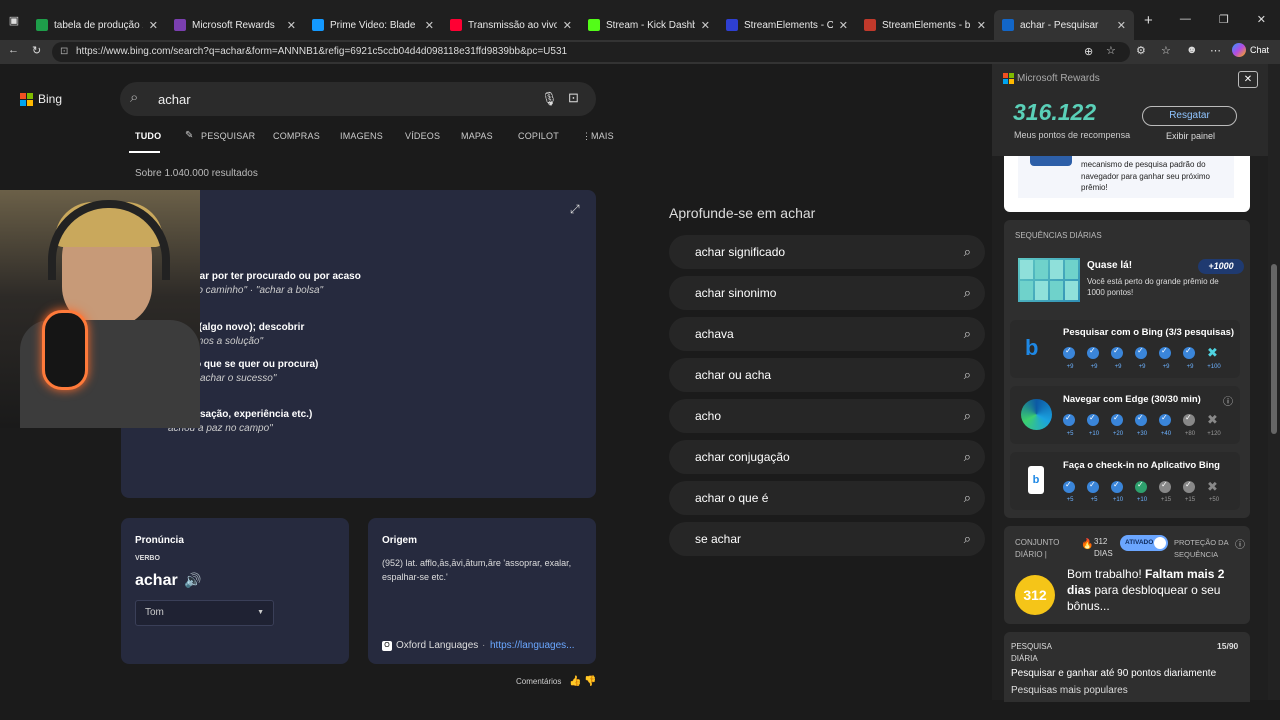 This screenshot has height=720, width=1280. I want to click on new-tab-button: +, so click(1148, 20).